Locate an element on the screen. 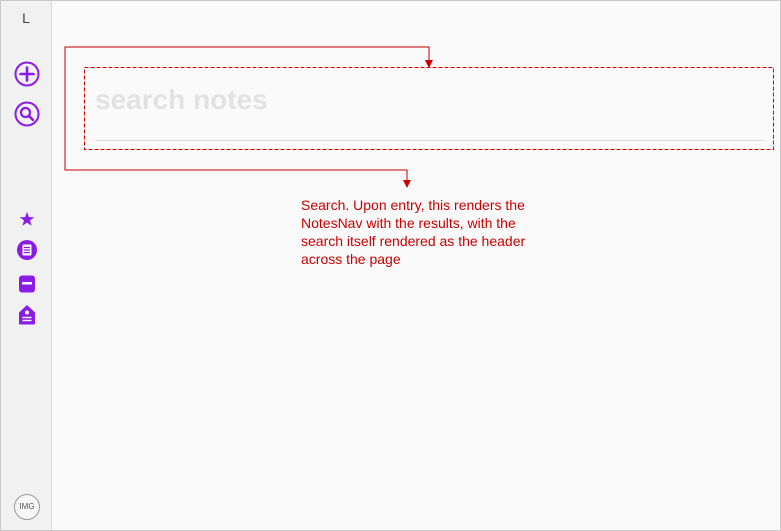  search-input is located at coordinates (430, 100).